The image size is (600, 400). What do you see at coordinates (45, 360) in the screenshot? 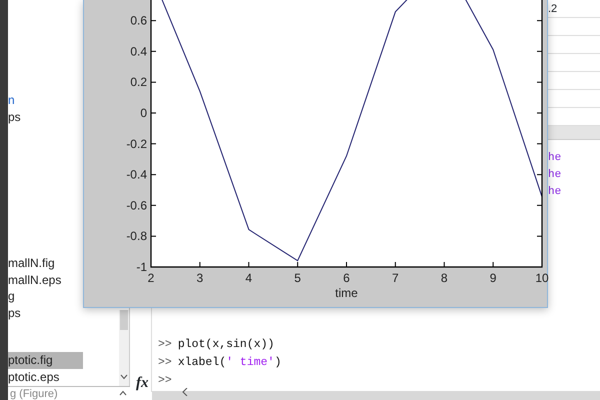
I see `file-item: ptotic.fig` at bounding box center [45, 360].